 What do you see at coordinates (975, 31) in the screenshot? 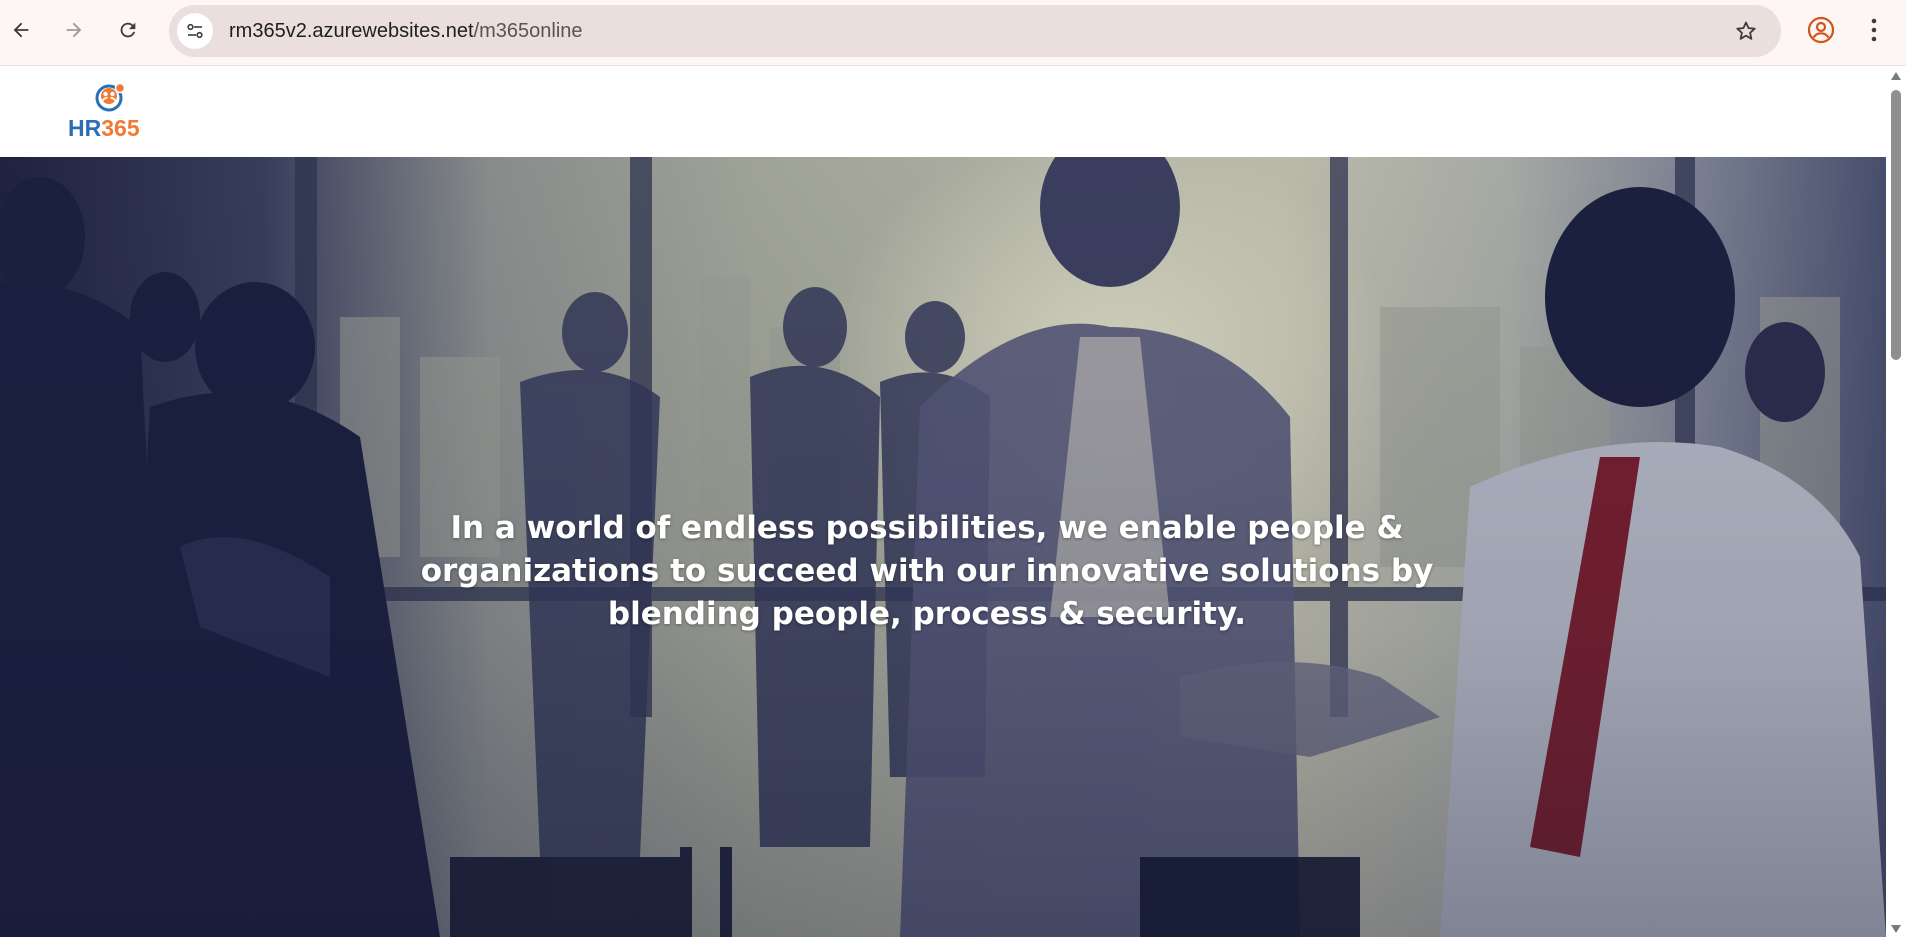
I see `address-bar: rm365v2.azurewebsites.net/m365online` at bounding box center [975, 31].